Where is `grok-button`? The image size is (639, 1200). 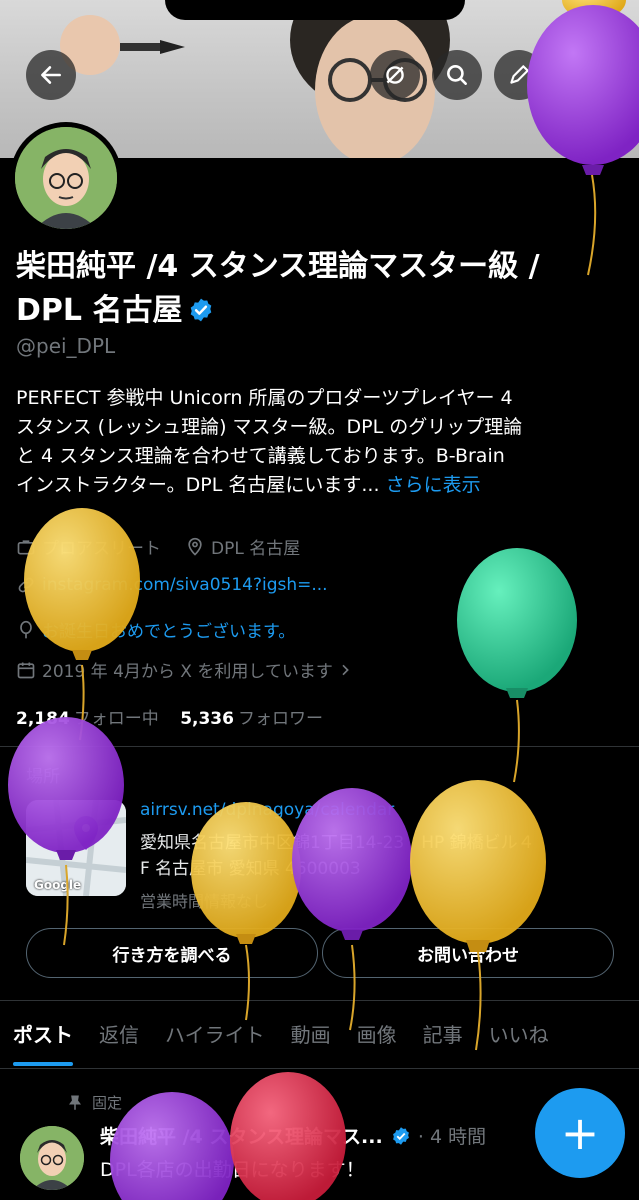 grok-button is located at coordinates (395, 75).